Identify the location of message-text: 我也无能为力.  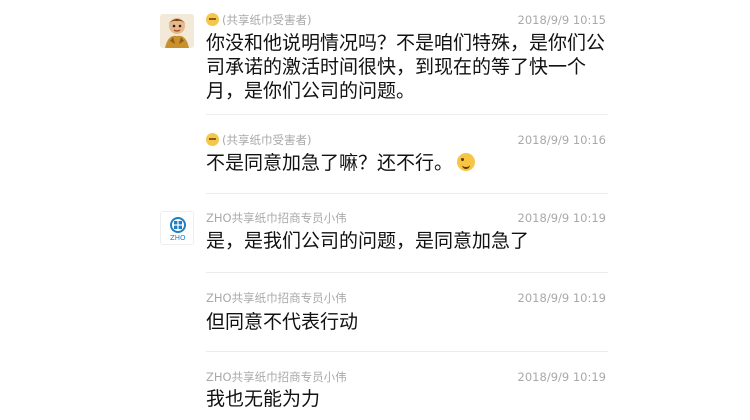
(263, 399).